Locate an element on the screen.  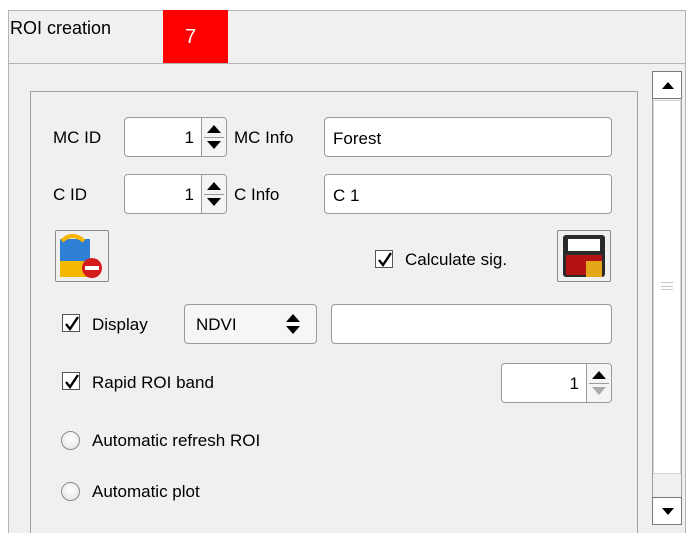
arrow-up-icon is located at coordinates (668, 85).